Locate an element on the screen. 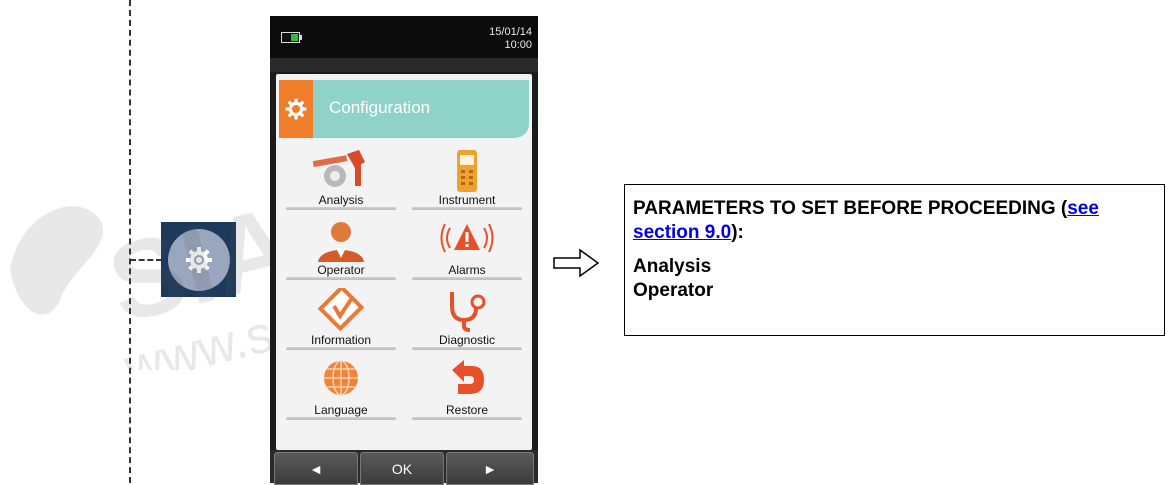 The height and width of the screenshot is (485, 1173). menu-item-diagnostic: Diagnostic is located at coordinates (467, 317).